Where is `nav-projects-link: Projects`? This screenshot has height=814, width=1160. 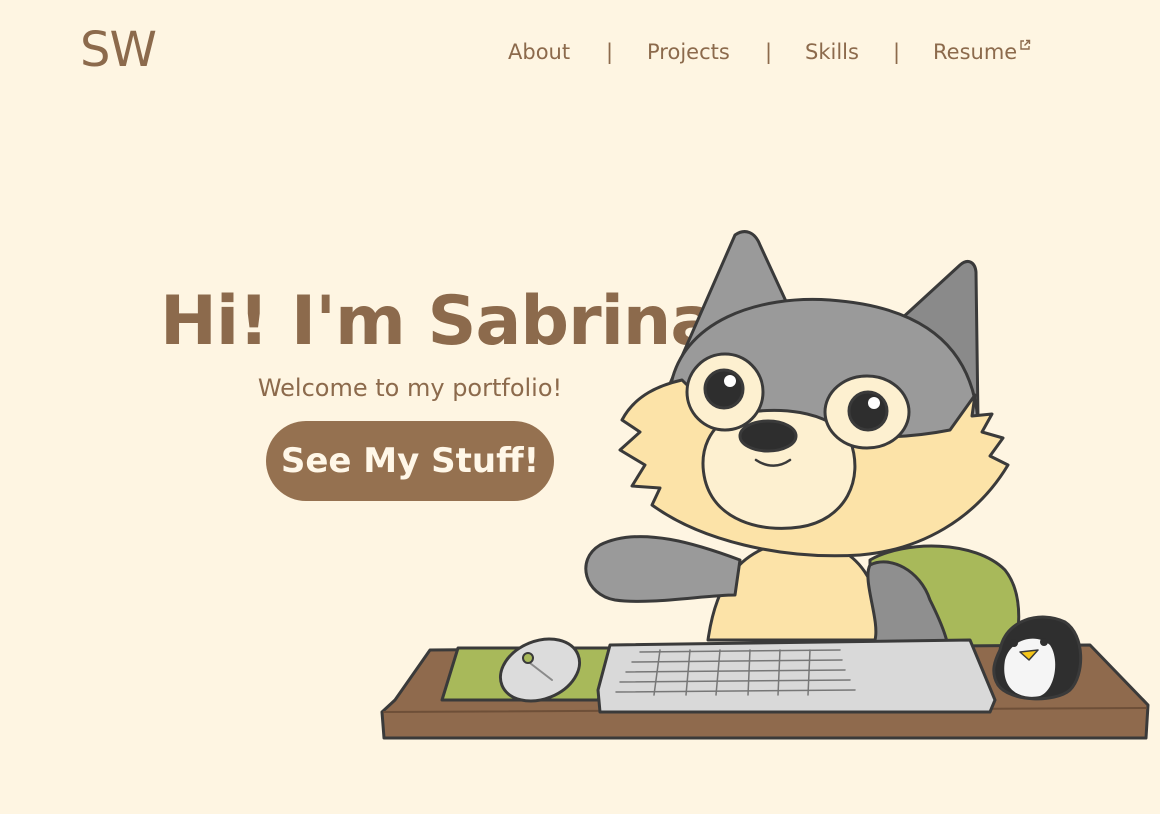
nav-projects-link: Projects is located at coordinates (688, 52).